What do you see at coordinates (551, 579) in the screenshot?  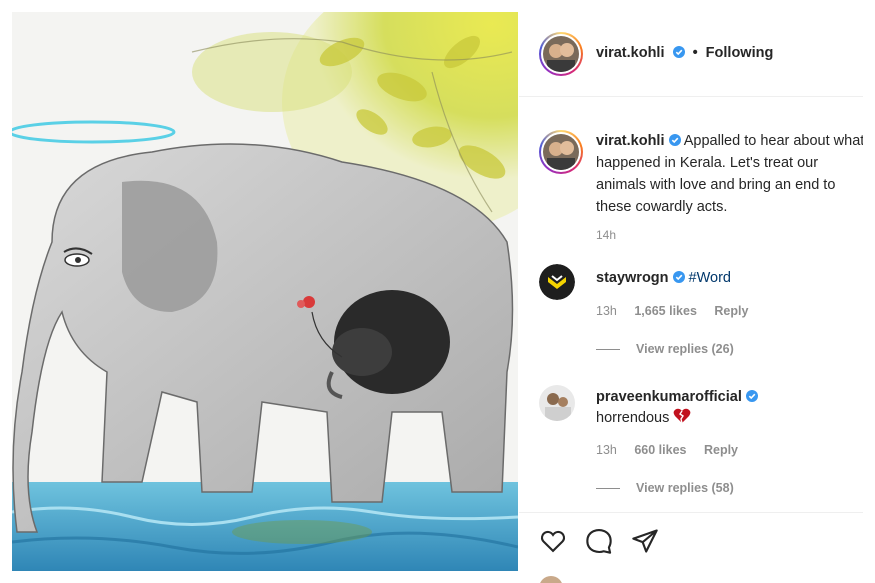 I see `liked-by-avatar` at bounding box center [551, 579].